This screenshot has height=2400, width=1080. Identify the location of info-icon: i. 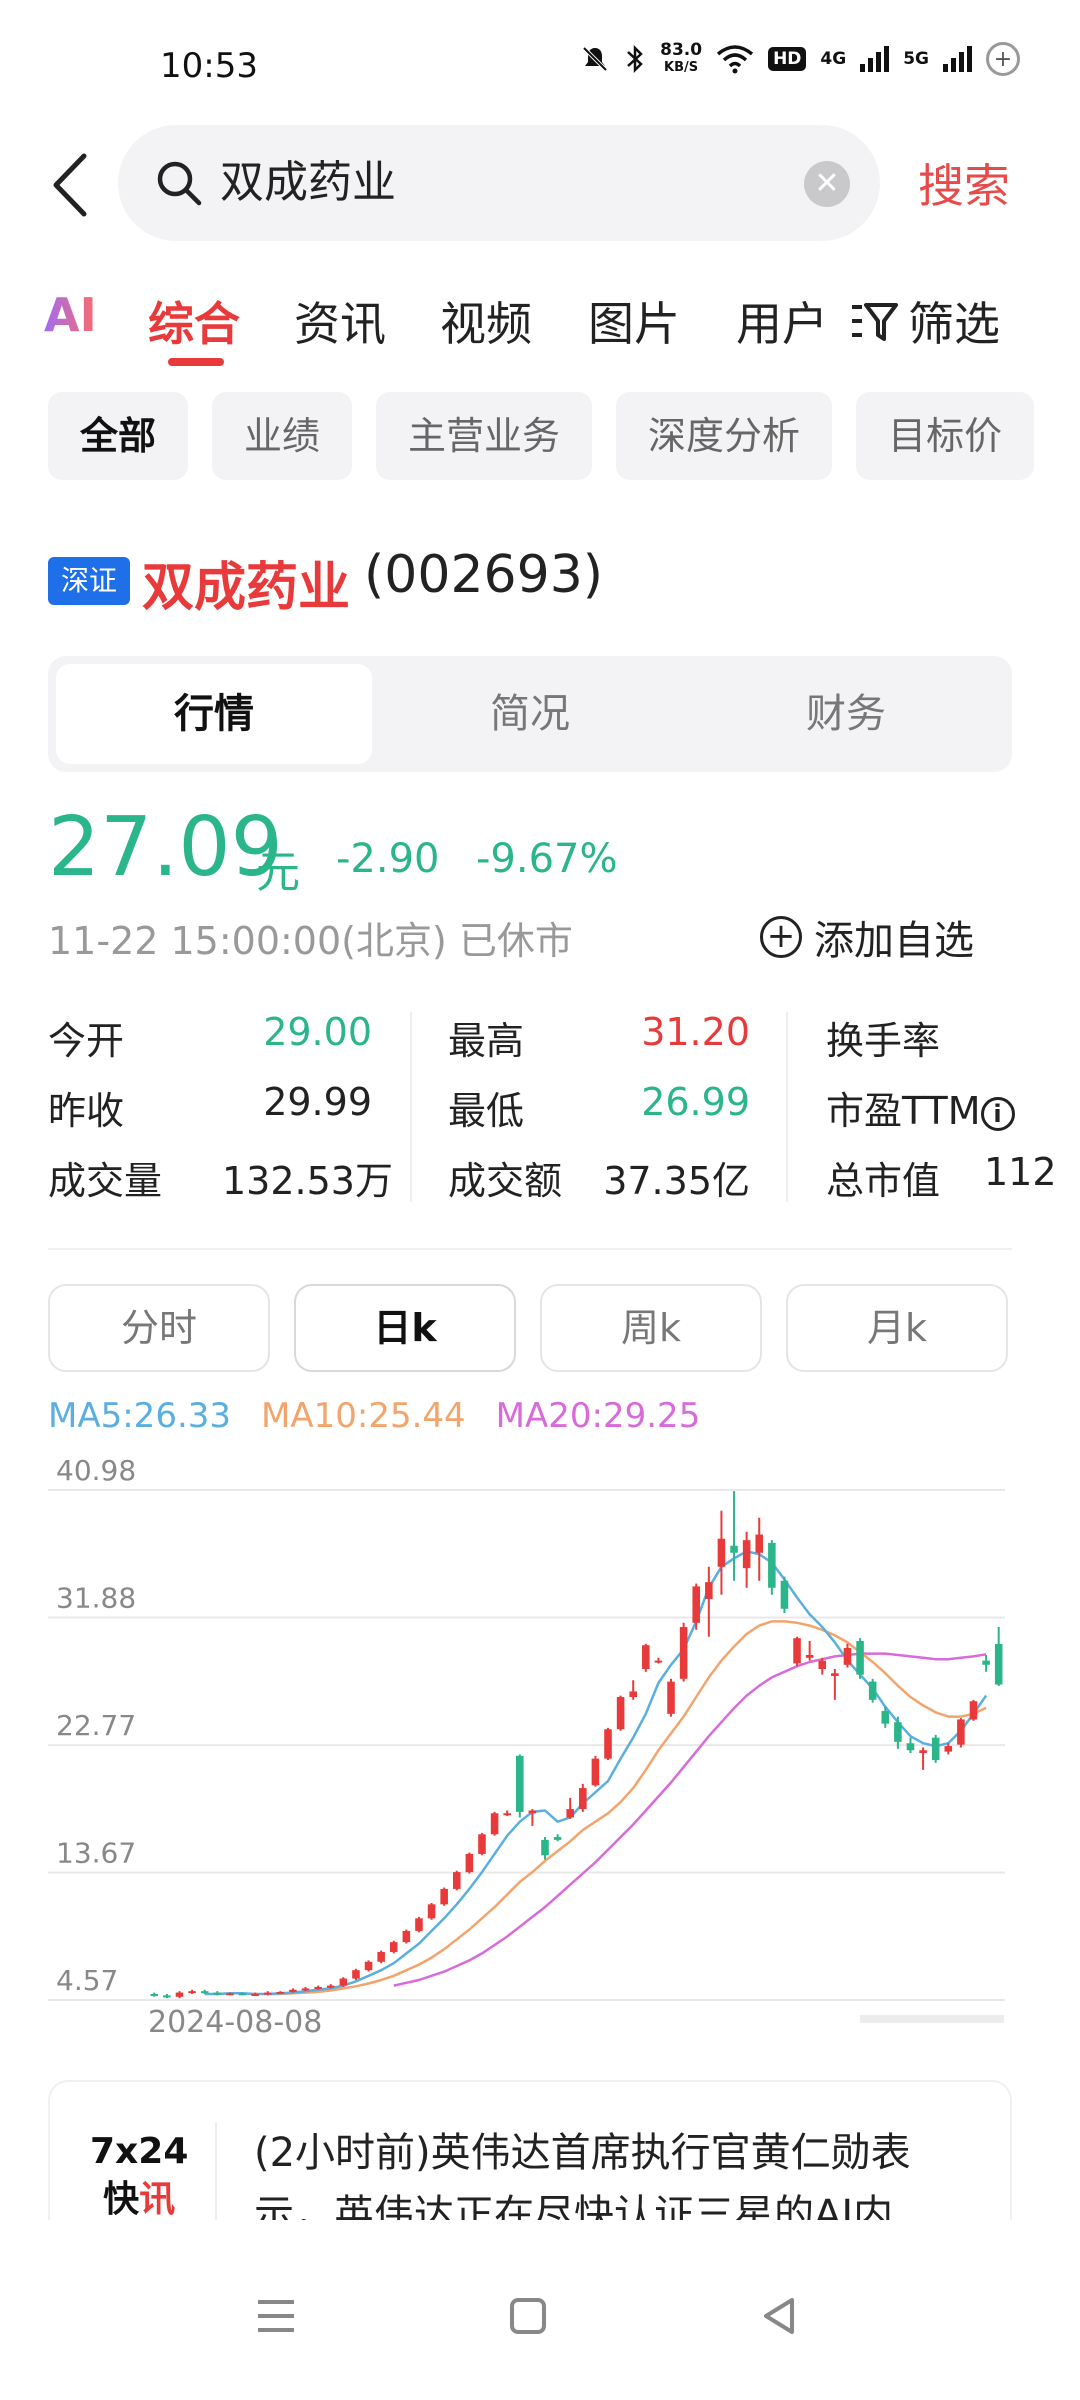
(997, 1113).